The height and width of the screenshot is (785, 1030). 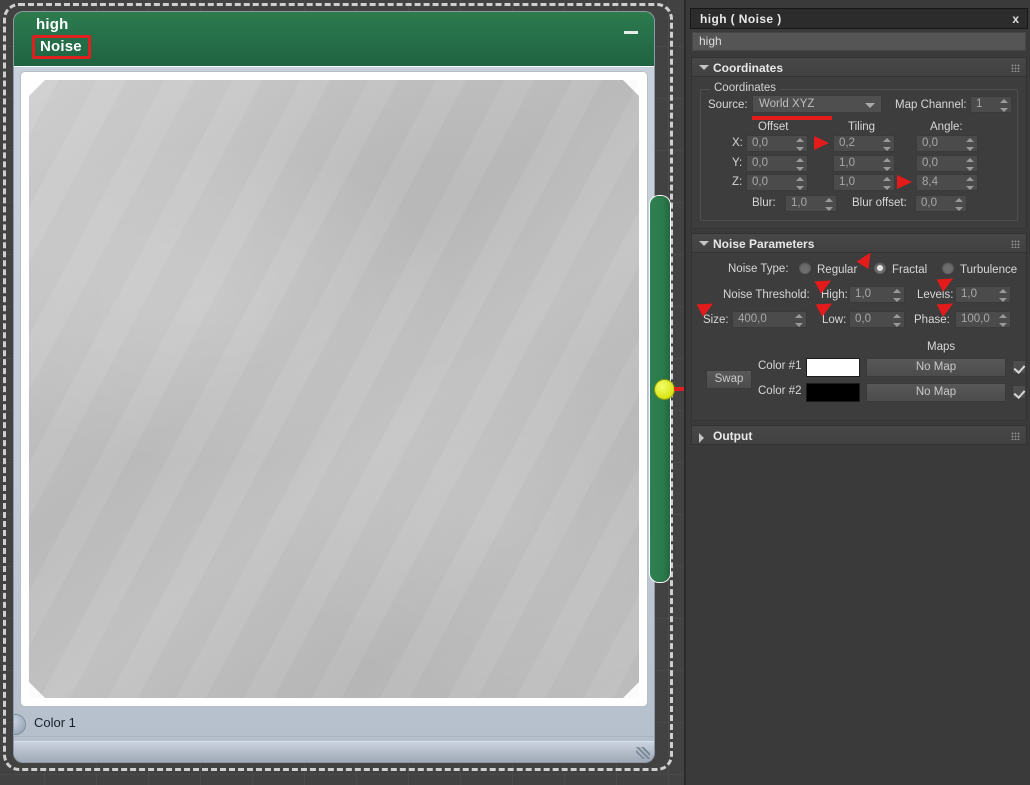 What do you see at coordinates (760, 143) in the screenshot?
I see `offset-x-value: 0,0` at bounding box center [760, 143].